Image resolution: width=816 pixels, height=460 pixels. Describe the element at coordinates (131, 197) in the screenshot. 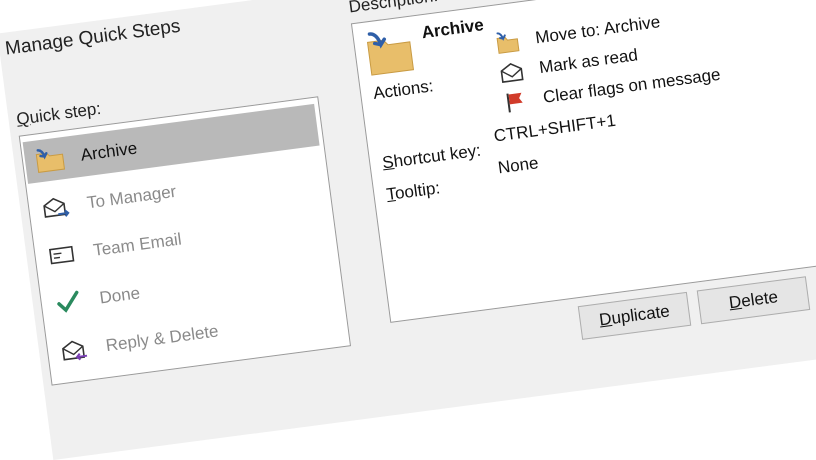

I see `list-item-label: To Manager` at that location.